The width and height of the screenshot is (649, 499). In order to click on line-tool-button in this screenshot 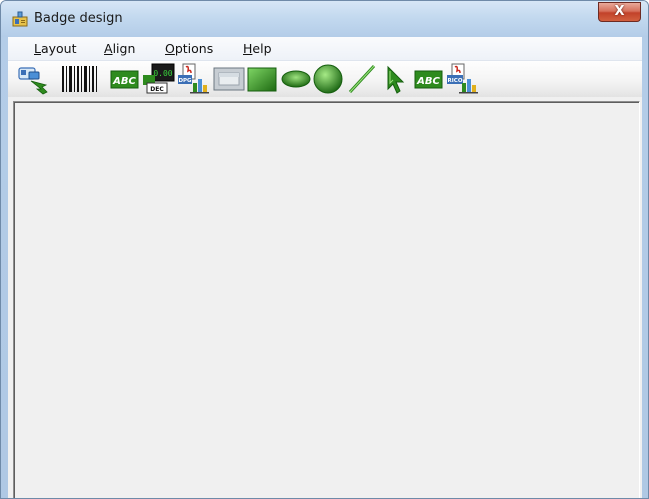, I will do `click(362, 79)`.